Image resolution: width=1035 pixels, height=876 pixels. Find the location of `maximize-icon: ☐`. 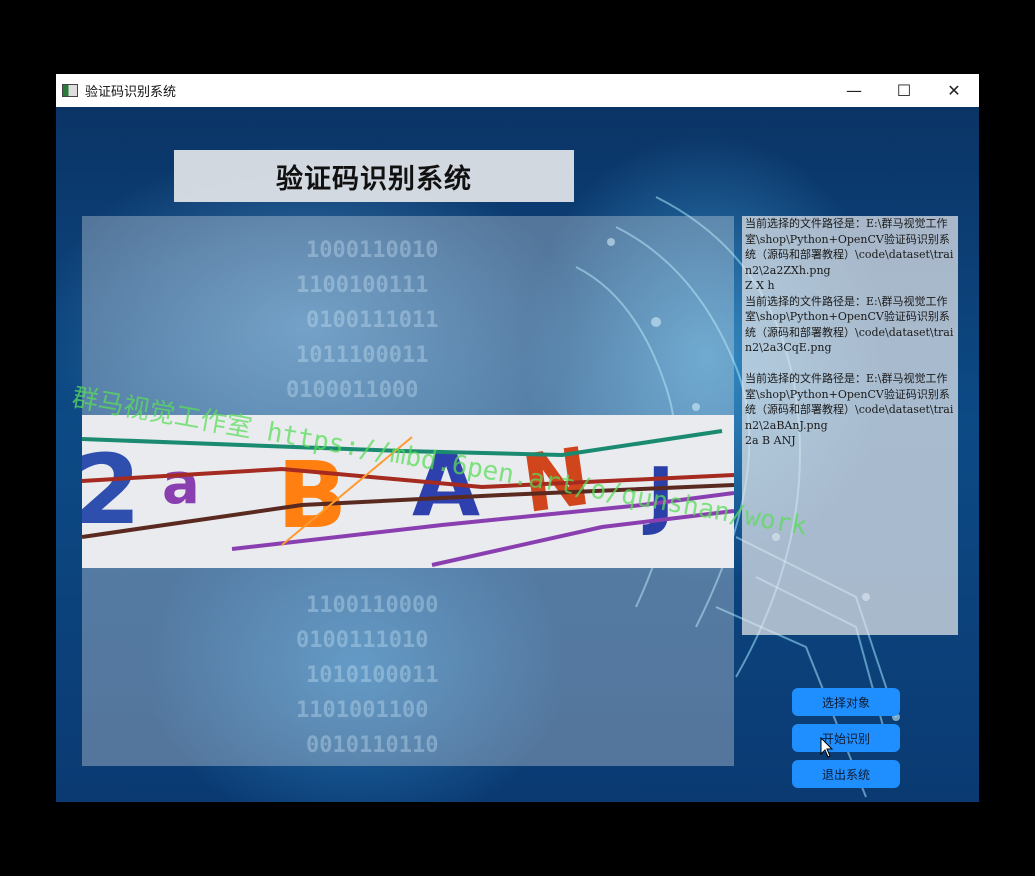

maximize-icon: ☐ is located at coordinates (904, 90).